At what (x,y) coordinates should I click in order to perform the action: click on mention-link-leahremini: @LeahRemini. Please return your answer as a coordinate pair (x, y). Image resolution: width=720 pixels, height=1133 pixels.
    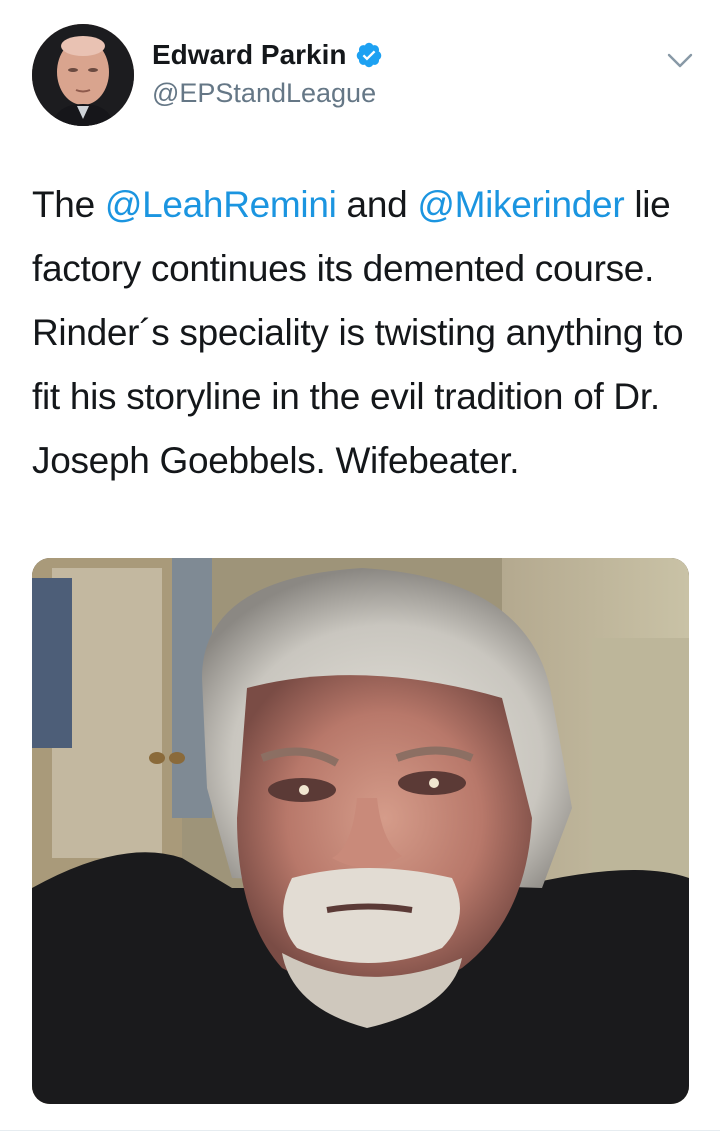
    Looking at the image, I should click on (221, 204).